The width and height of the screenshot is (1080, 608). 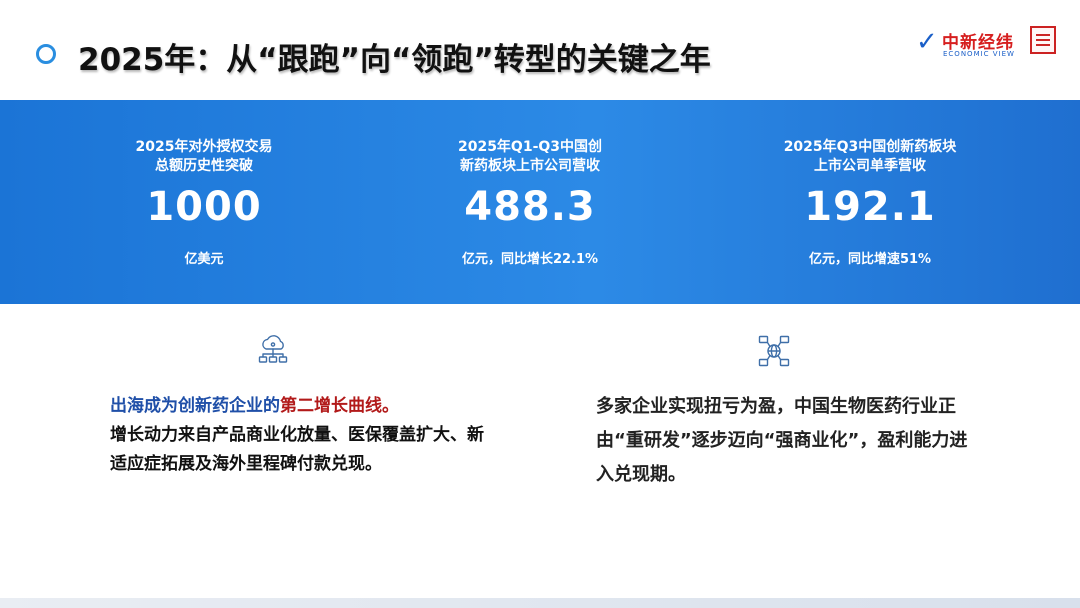 I want to click on lead-line: 出海成为创新药企业的第二增长曲线。, so click(x=300, y=406).